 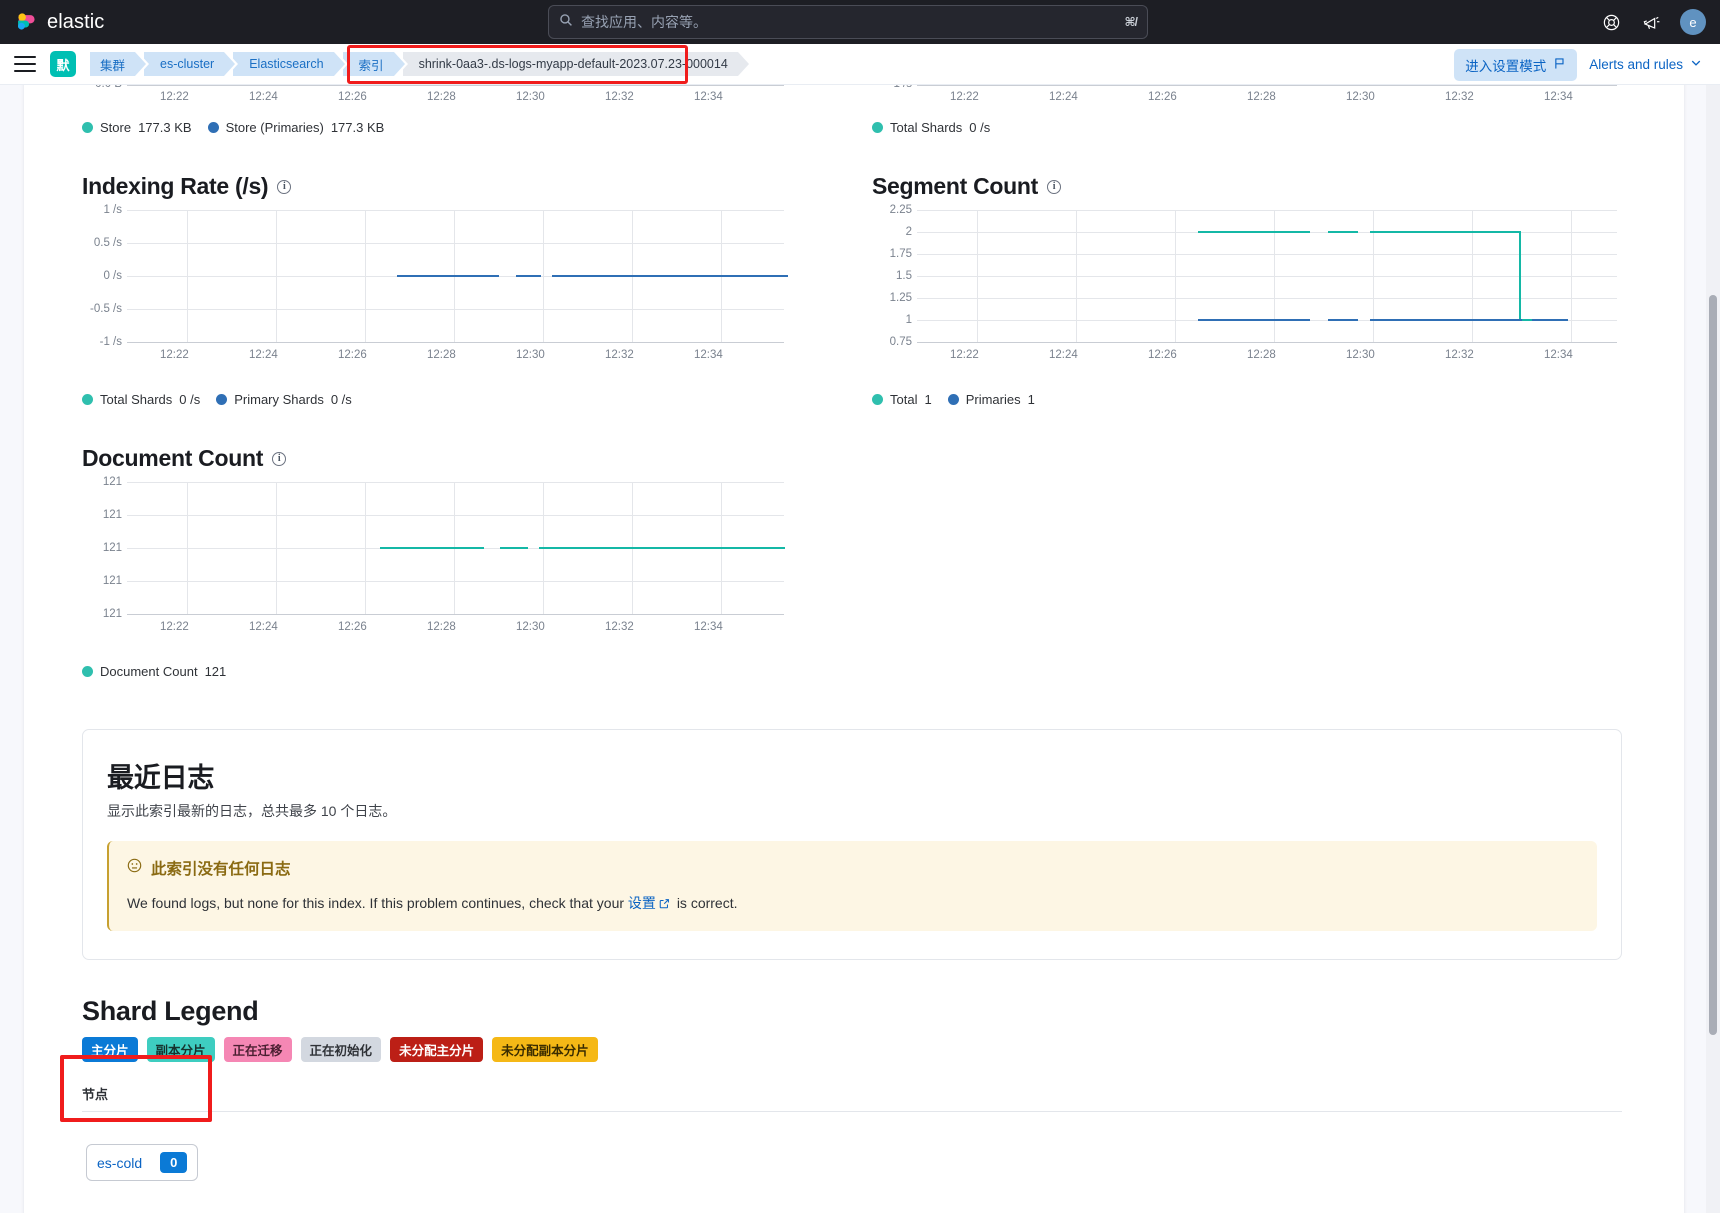 What do you see at coordinates (63, 64) in the screenshot?
I see `space-badge: 默` at bounding box center [63, 64].